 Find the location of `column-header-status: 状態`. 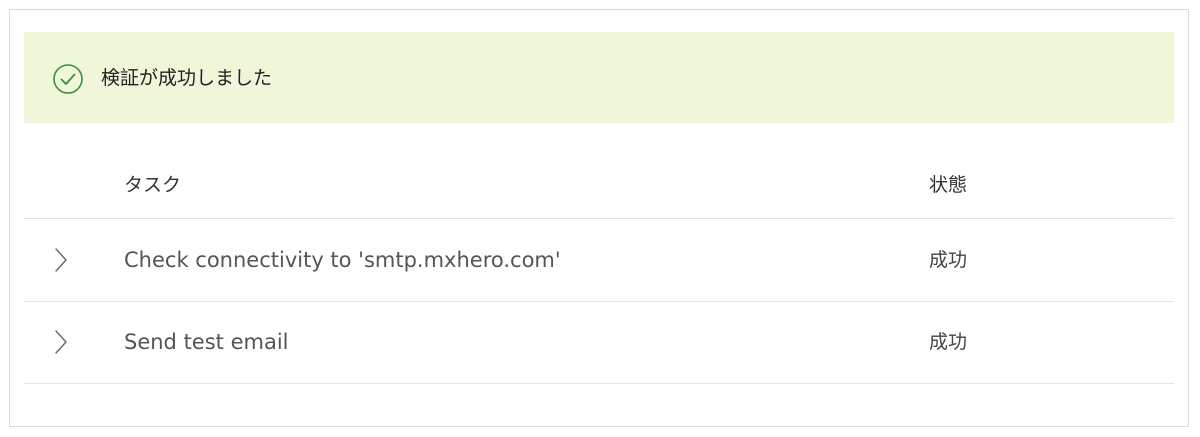

column-header-status: 状態 is located at coordinates (948, 185).